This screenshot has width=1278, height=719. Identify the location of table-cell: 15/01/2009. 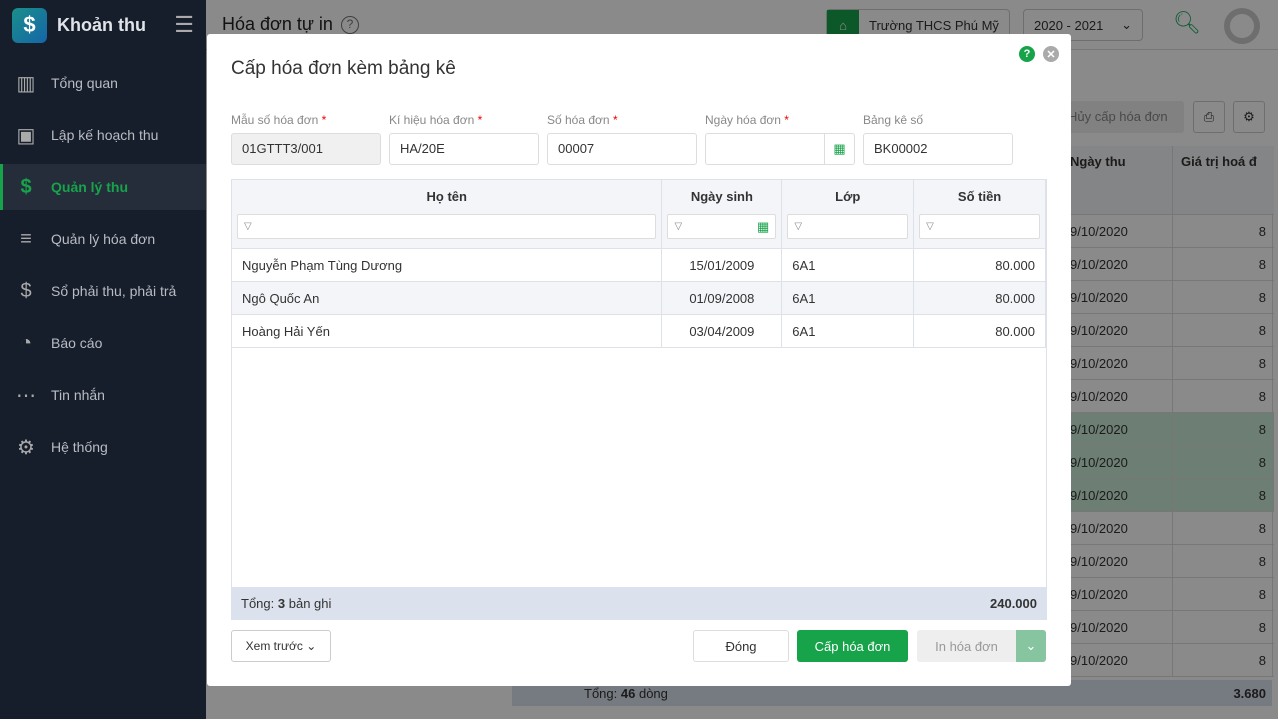
(722, 265).